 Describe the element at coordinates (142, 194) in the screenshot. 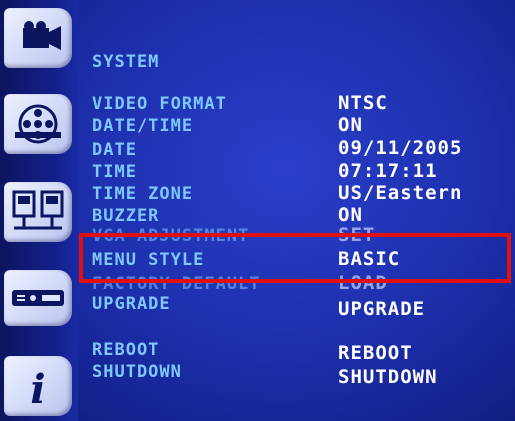

I see `label-time-zone: TIME ZONE` at that location.